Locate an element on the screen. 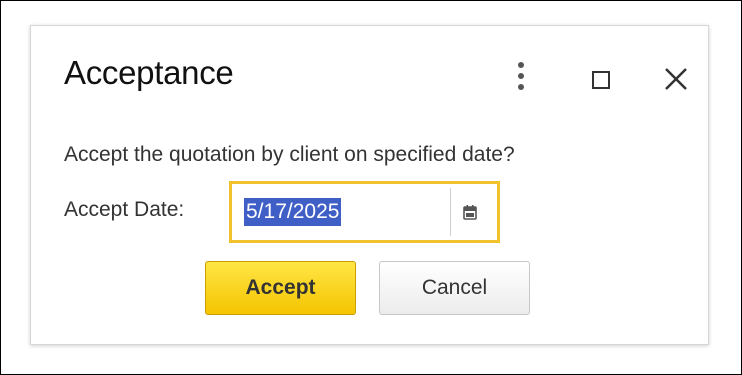 This screenshot has width=742, height=375. calendar-icon is located at coordinates (470, 213).